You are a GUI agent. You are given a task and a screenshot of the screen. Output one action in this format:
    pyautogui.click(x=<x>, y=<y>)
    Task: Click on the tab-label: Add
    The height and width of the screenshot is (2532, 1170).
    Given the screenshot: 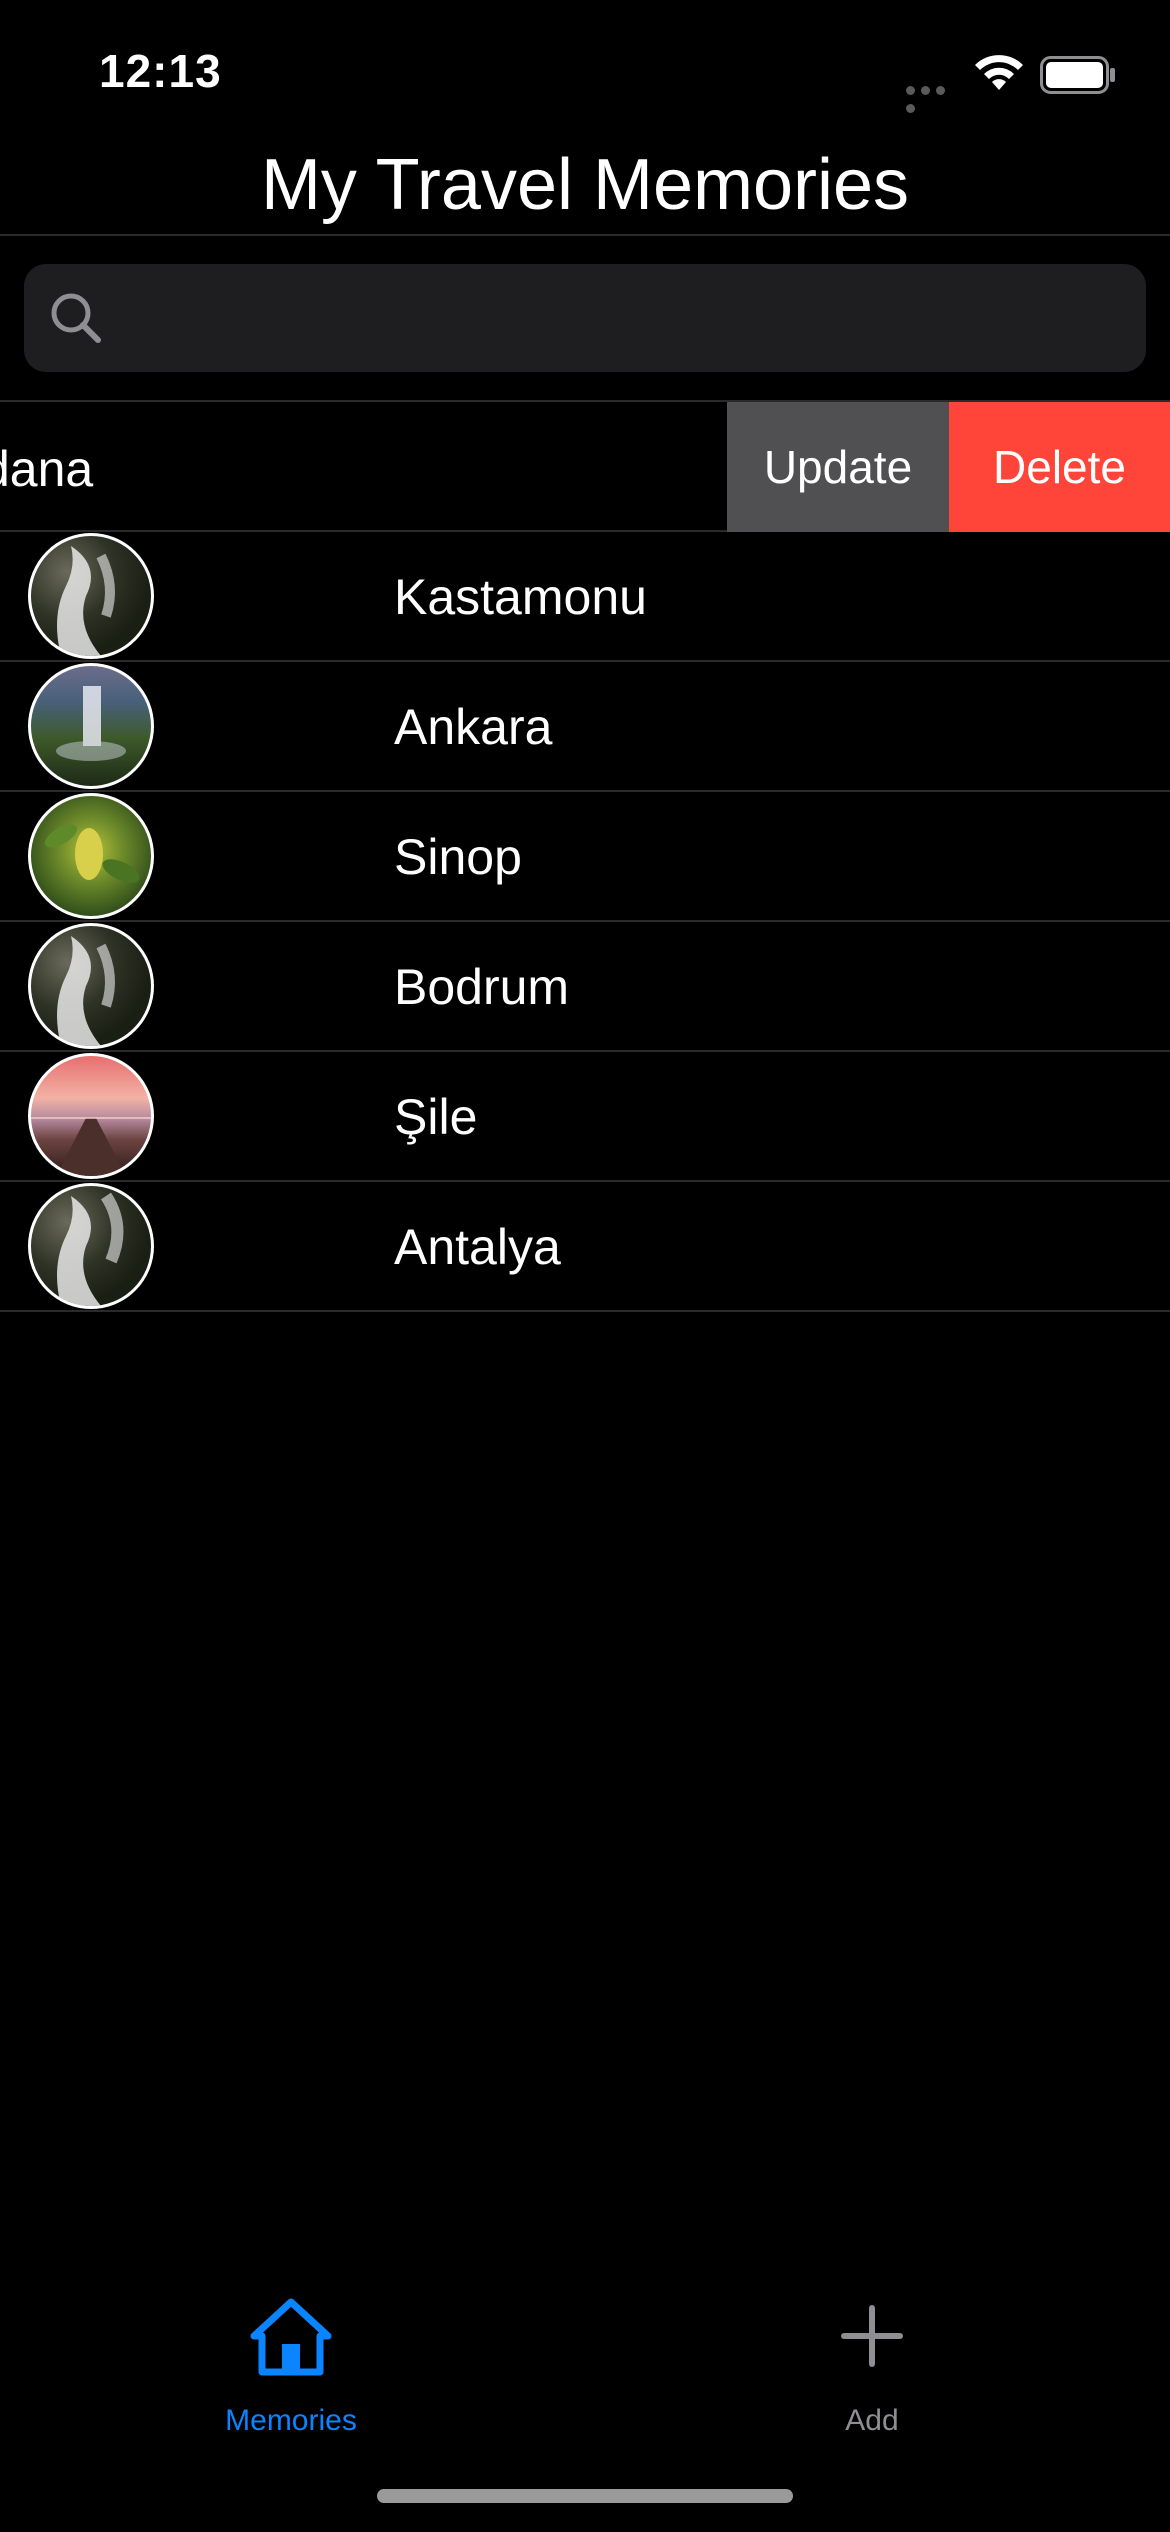 What is the action you would take?
    pyautogui.click(x=872, y=2420)
    